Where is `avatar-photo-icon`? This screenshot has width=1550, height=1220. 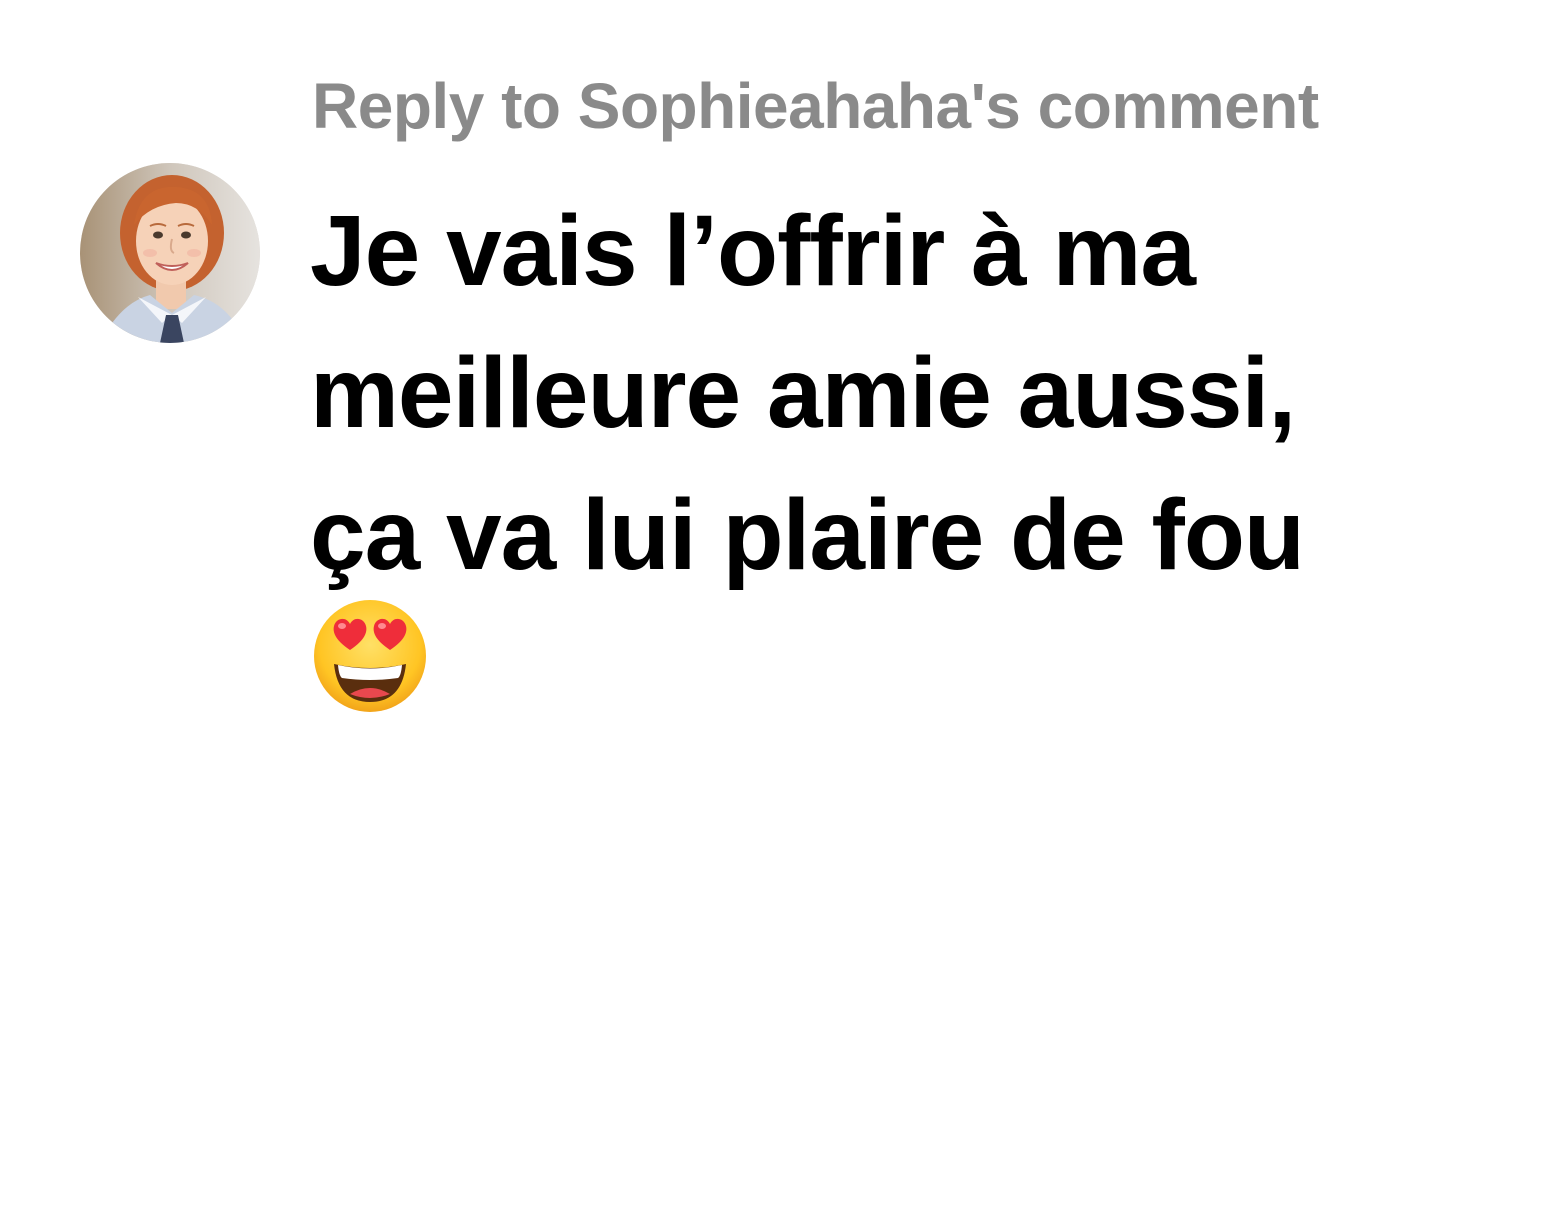 avatar-photo-icon is located at coordinates (170, 253).